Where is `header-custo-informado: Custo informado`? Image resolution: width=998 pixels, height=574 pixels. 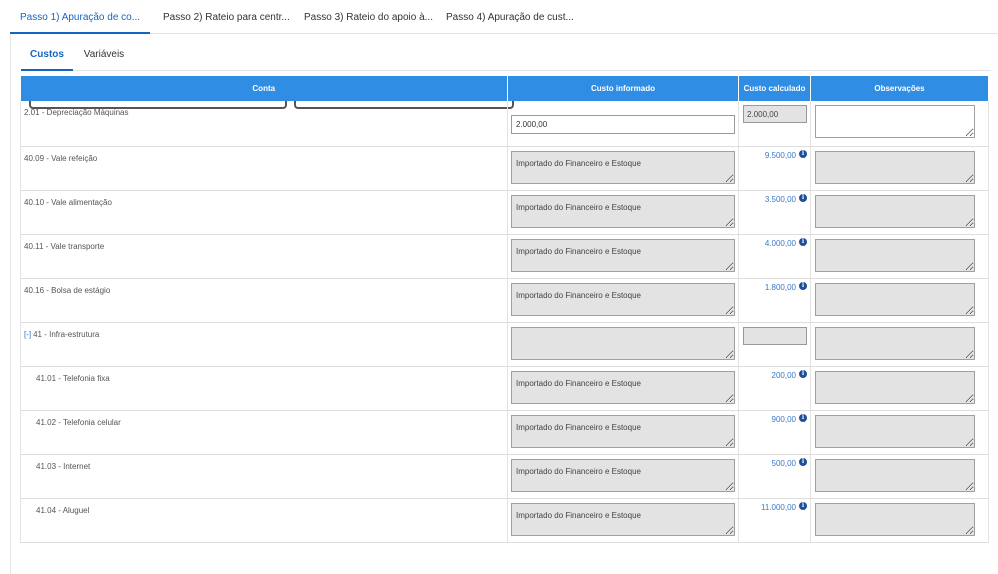
header-custo-informado: Custo informado is located at coordinates (623, 88).